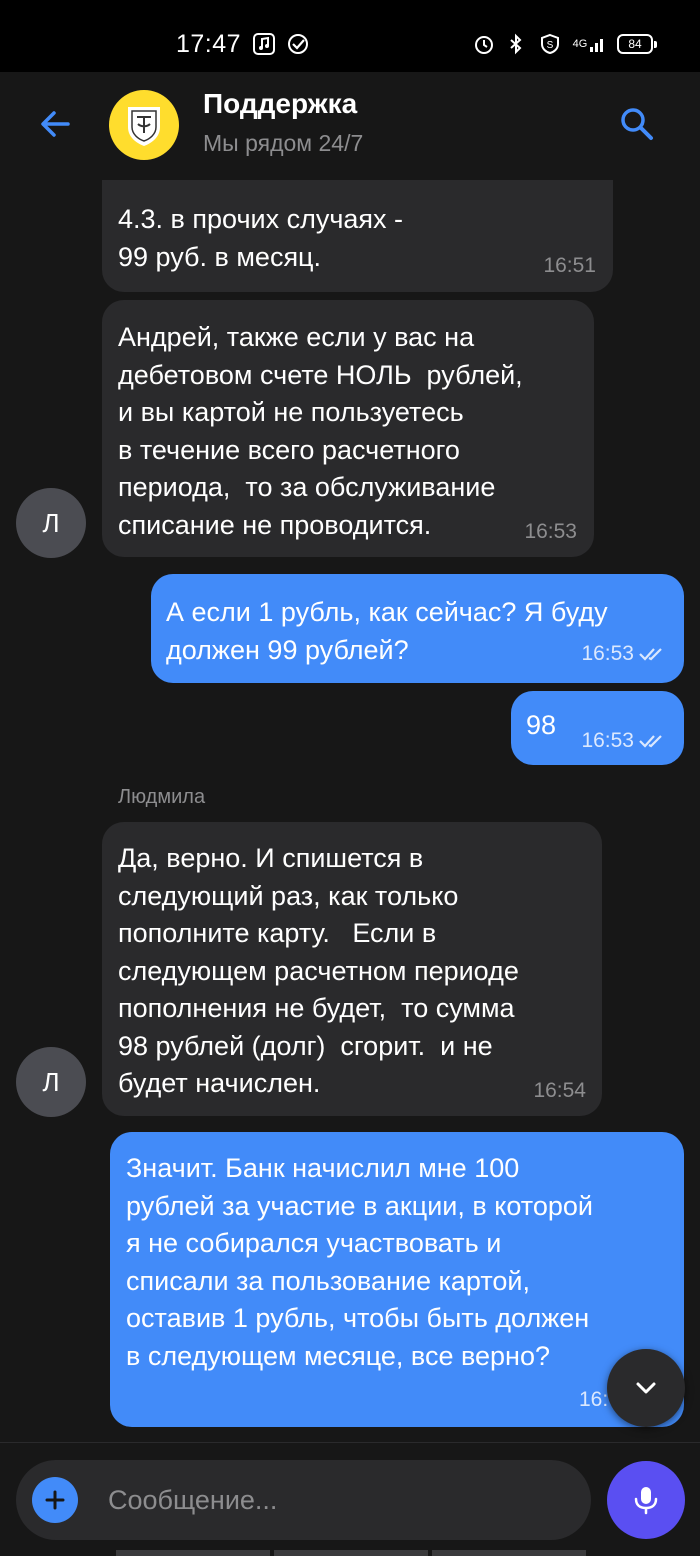 Image resolution: width=700 pixels, height=1556 pixels. I want to click on voice-message-button, so click(646, 1500).